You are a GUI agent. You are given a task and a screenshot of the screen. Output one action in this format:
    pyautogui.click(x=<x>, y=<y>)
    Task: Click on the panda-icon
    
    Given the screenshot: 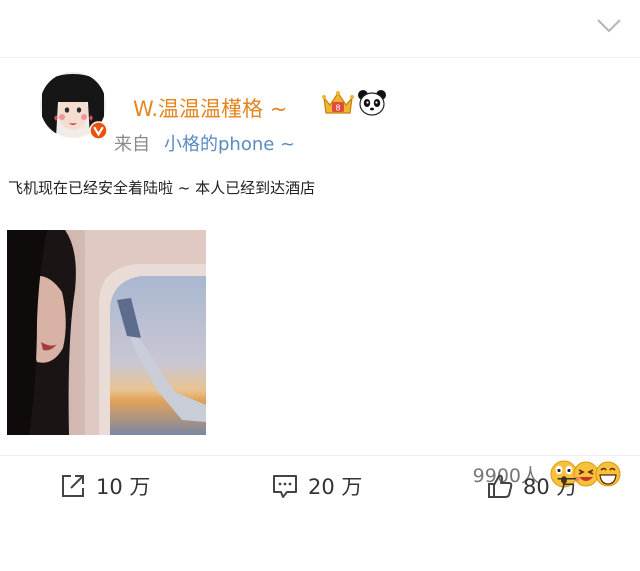 What is the action you would take?
    pyautogui.click(x=372, y=103)
    